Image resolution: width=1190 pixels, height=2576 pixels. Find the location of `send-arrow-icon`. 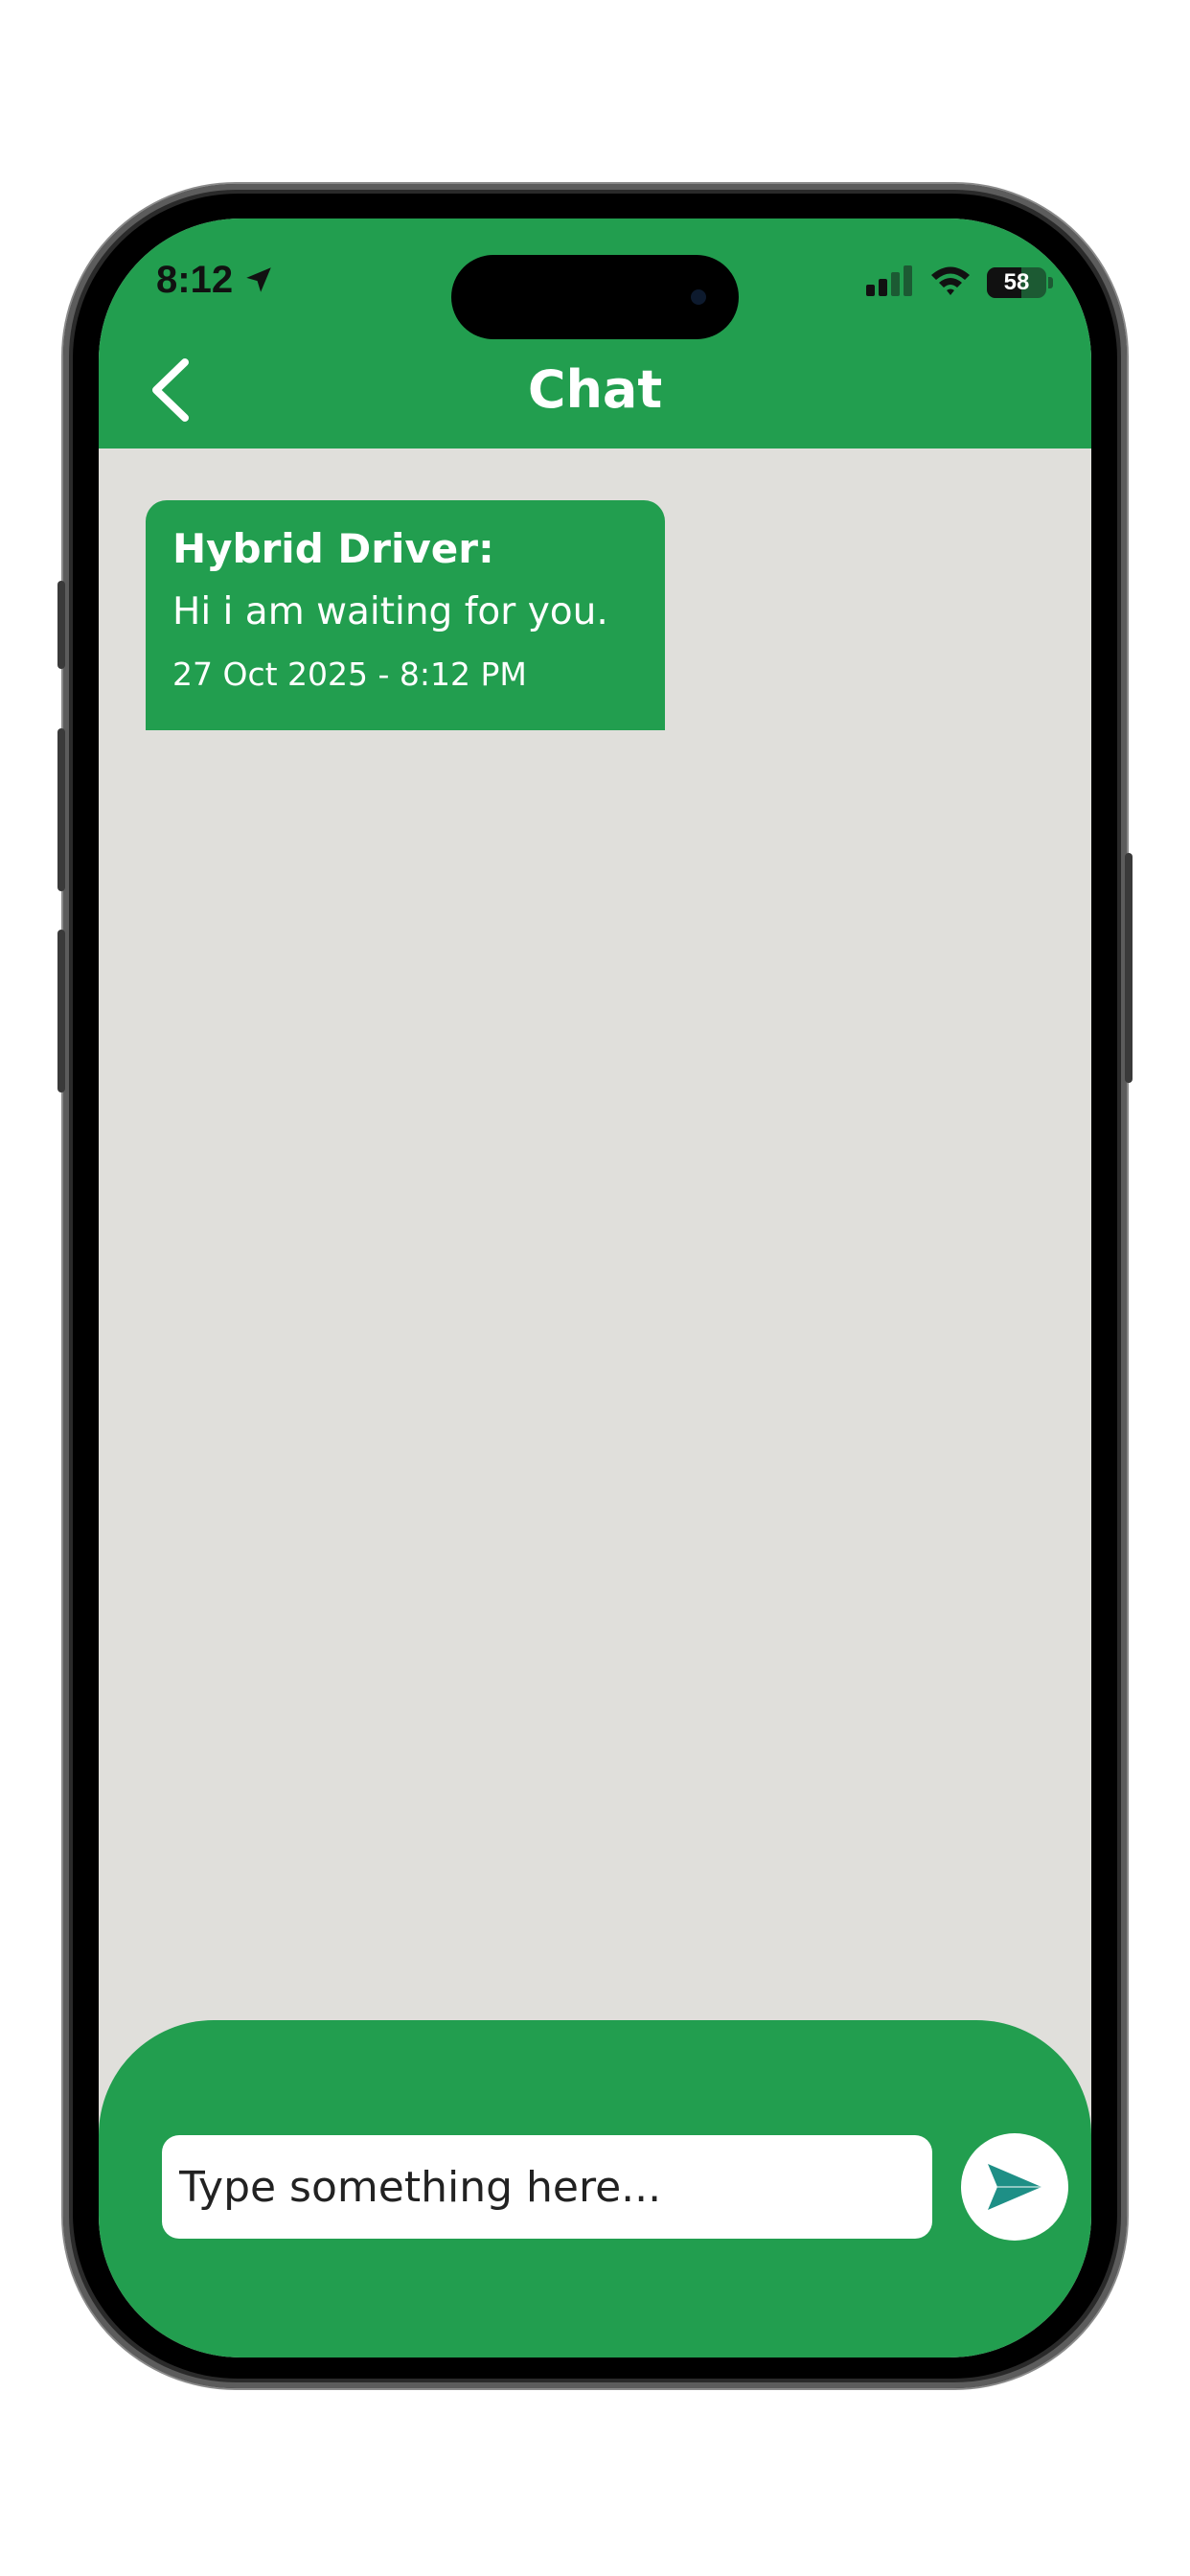

send-arrow-icon is located at coordinates (1015, 2187).